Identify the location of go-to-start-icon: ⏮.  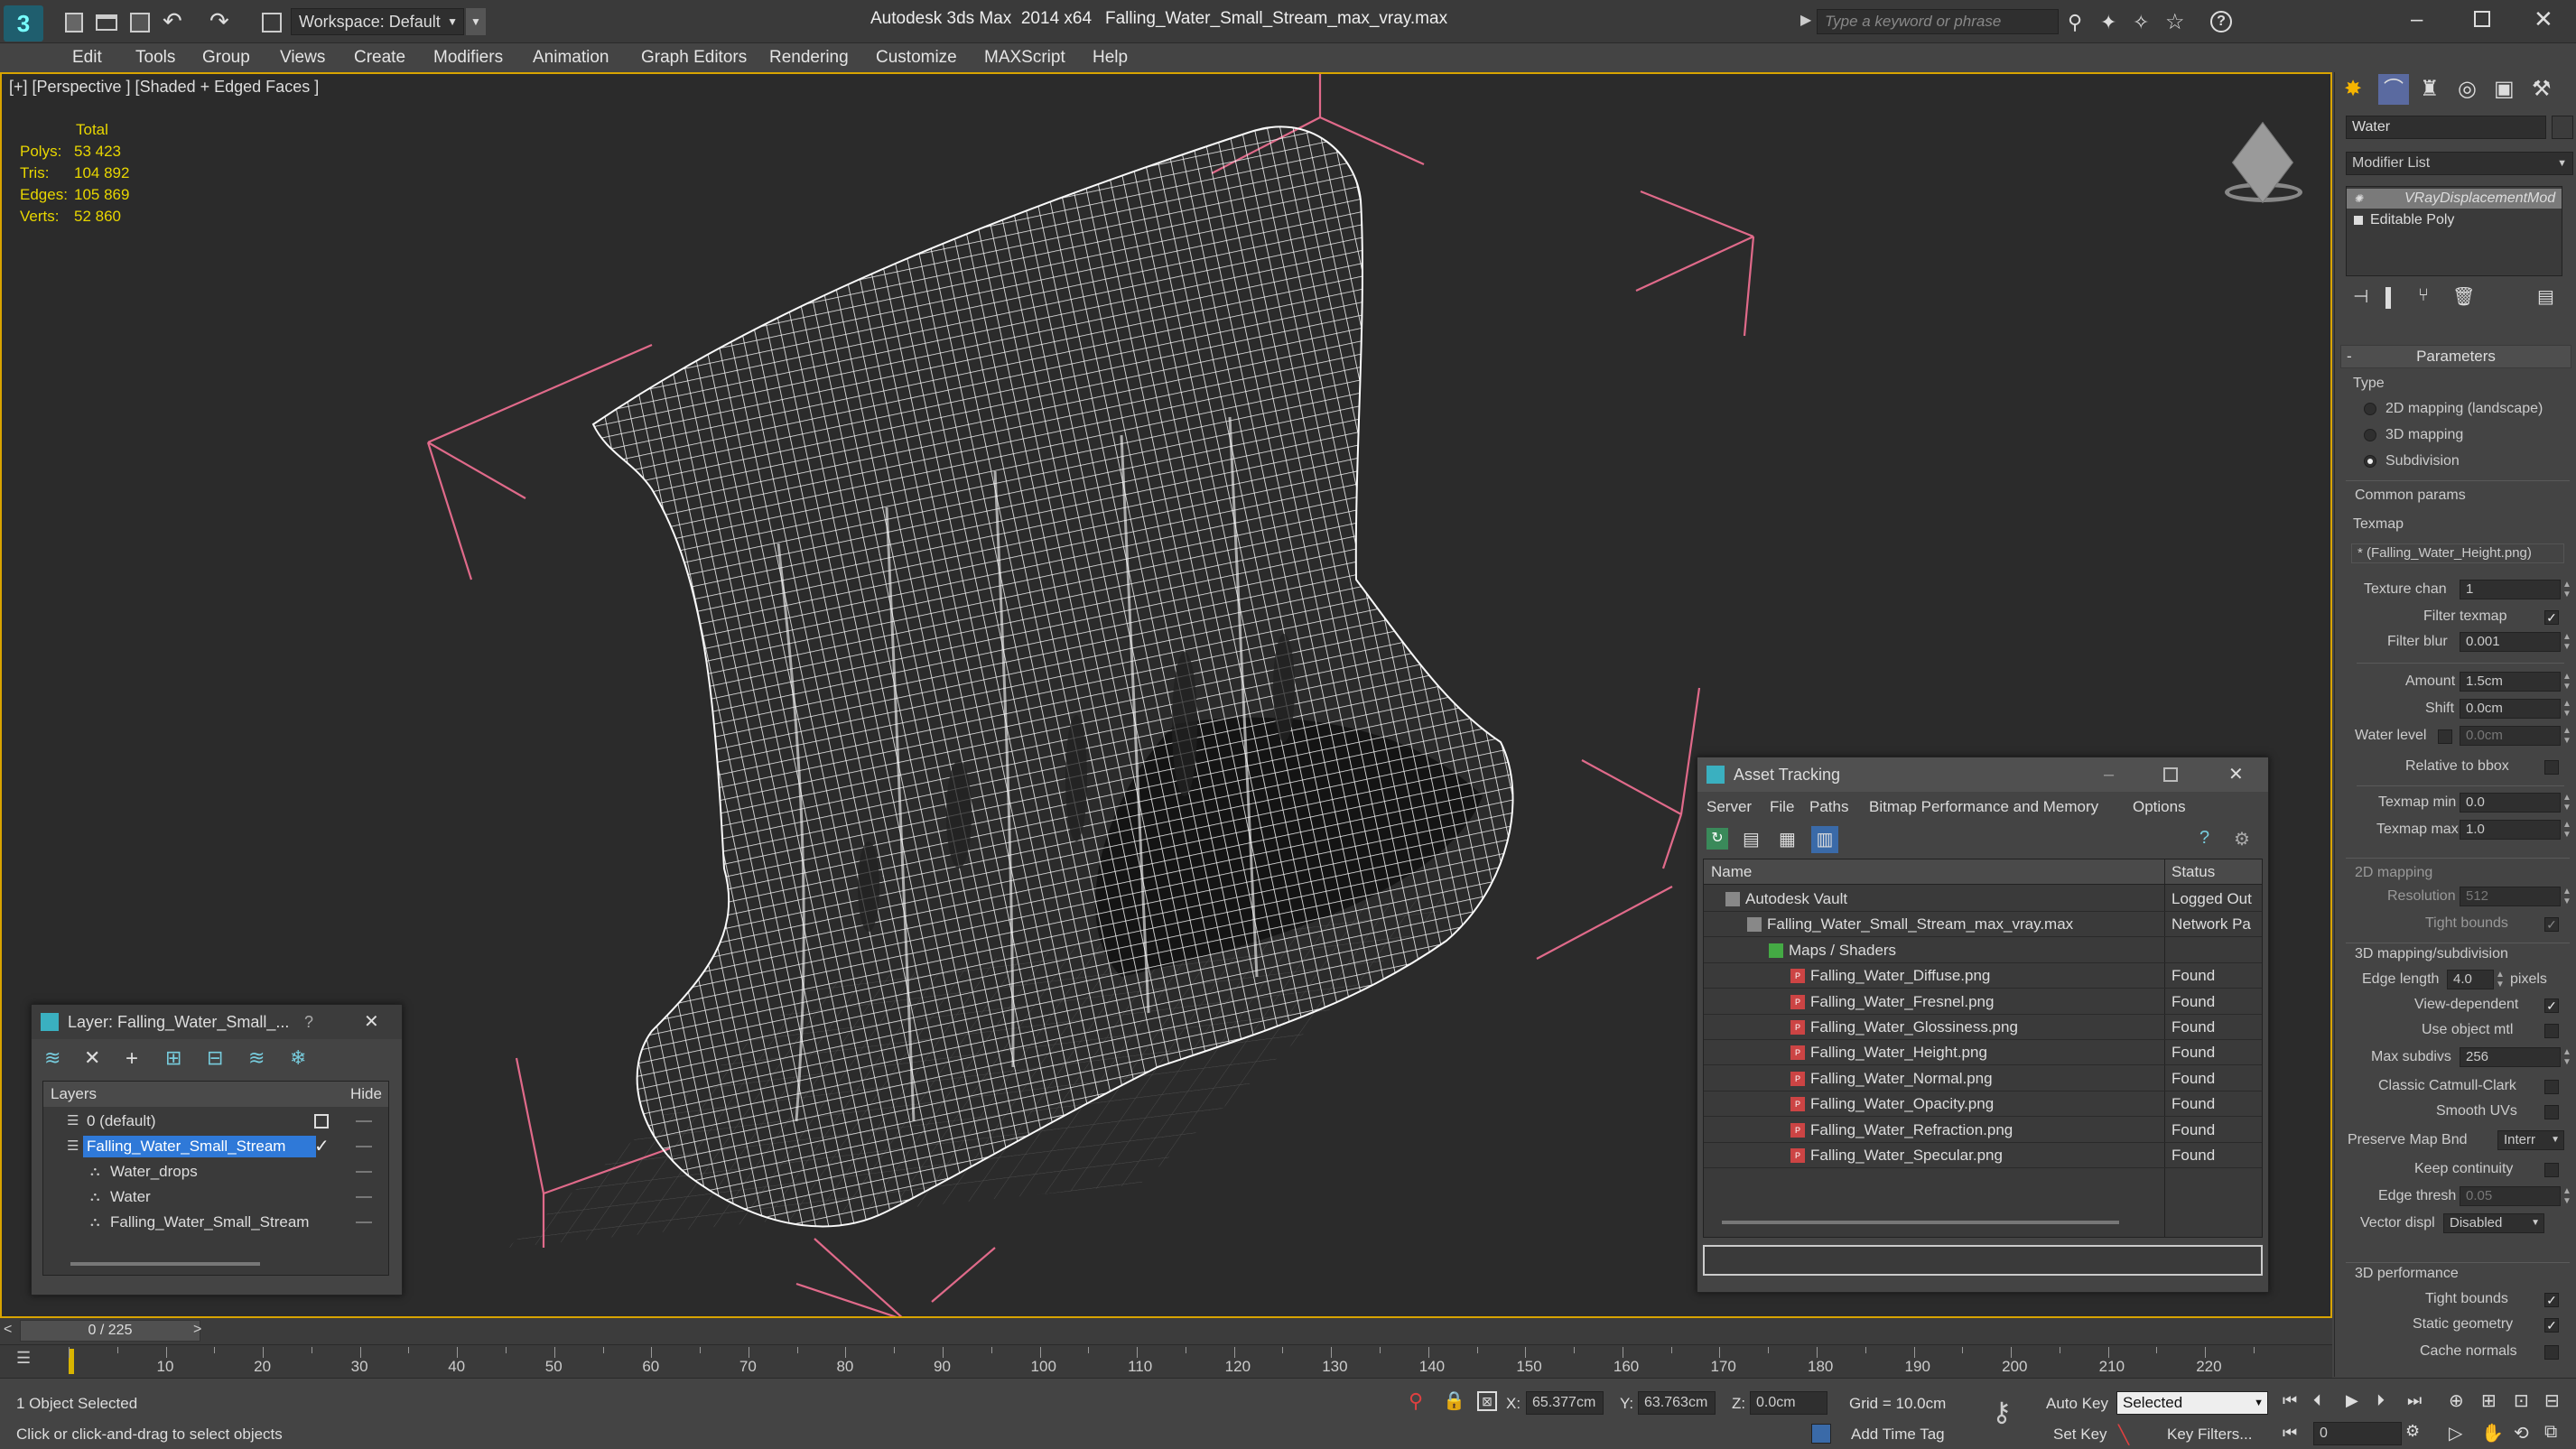
(2290, 1400).